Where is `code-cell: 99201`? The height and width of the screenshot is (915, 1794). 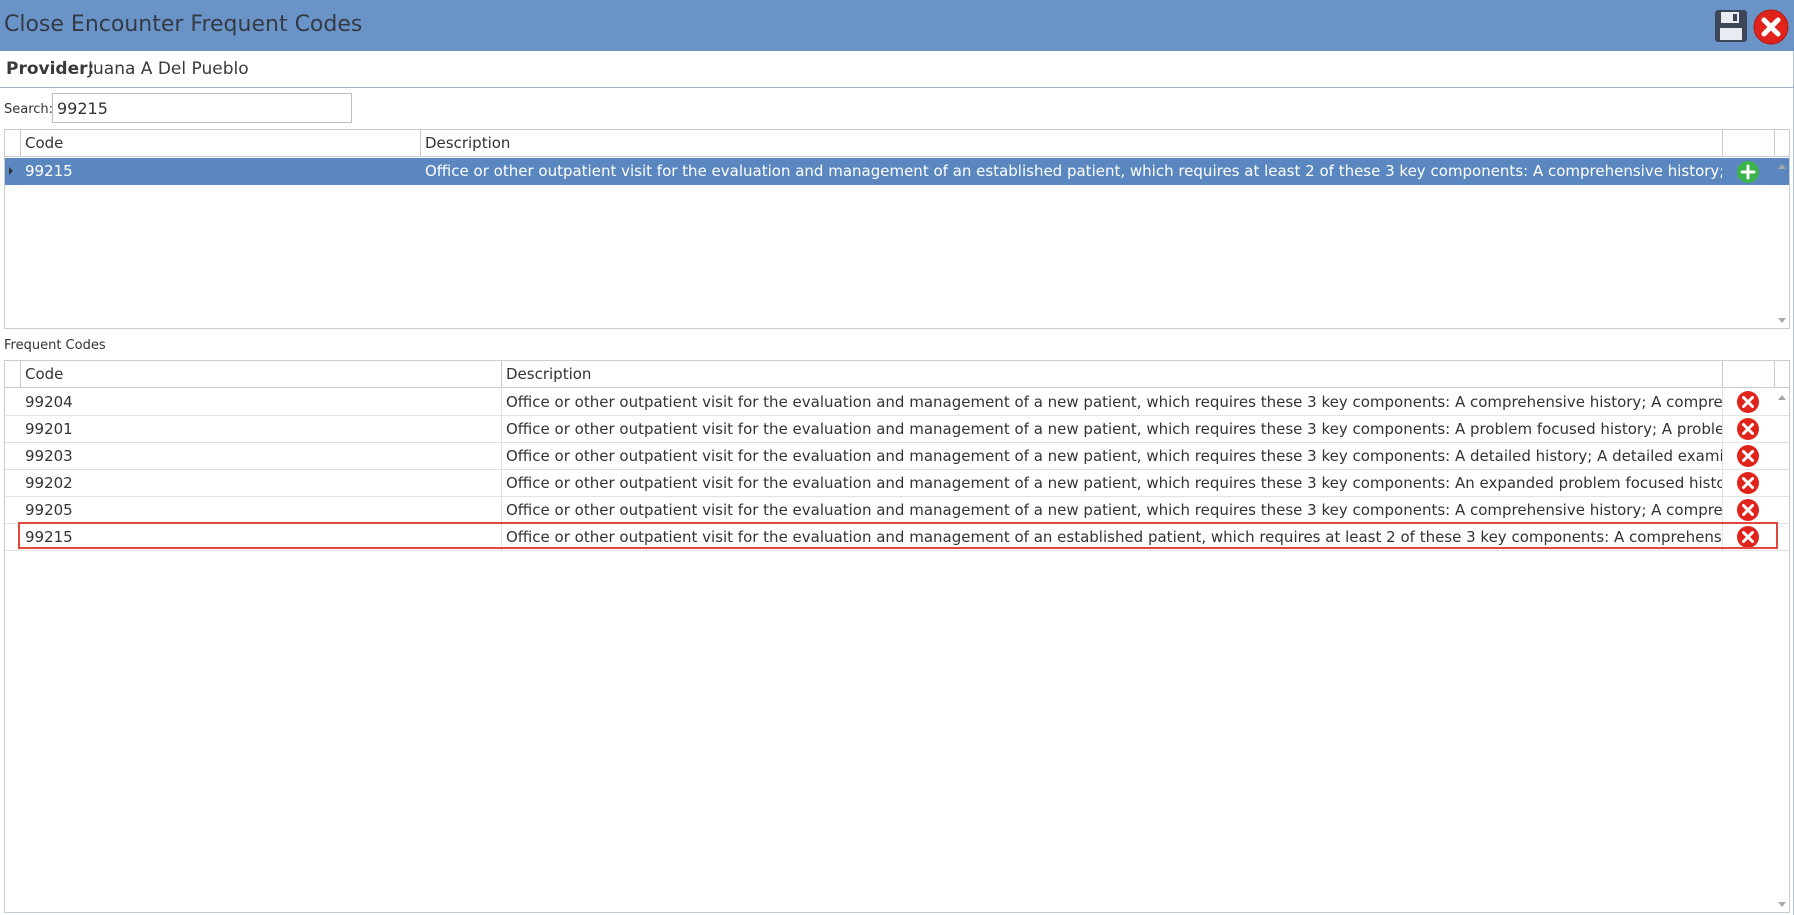
code-cell: 99201 is located at coordinates (261, 429).